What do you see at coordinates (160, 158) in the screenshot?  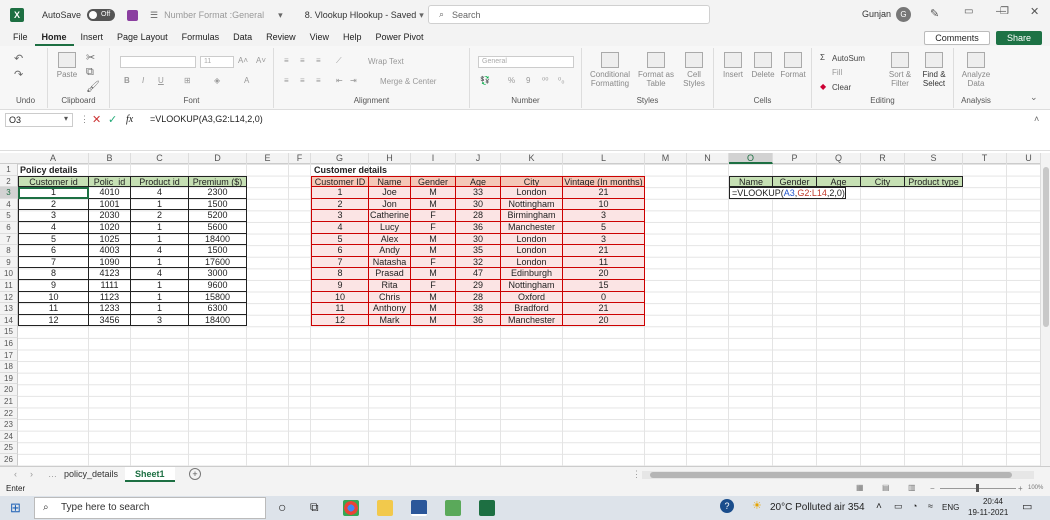 I see `column-header-c: C` at bounding box center [160, 158].